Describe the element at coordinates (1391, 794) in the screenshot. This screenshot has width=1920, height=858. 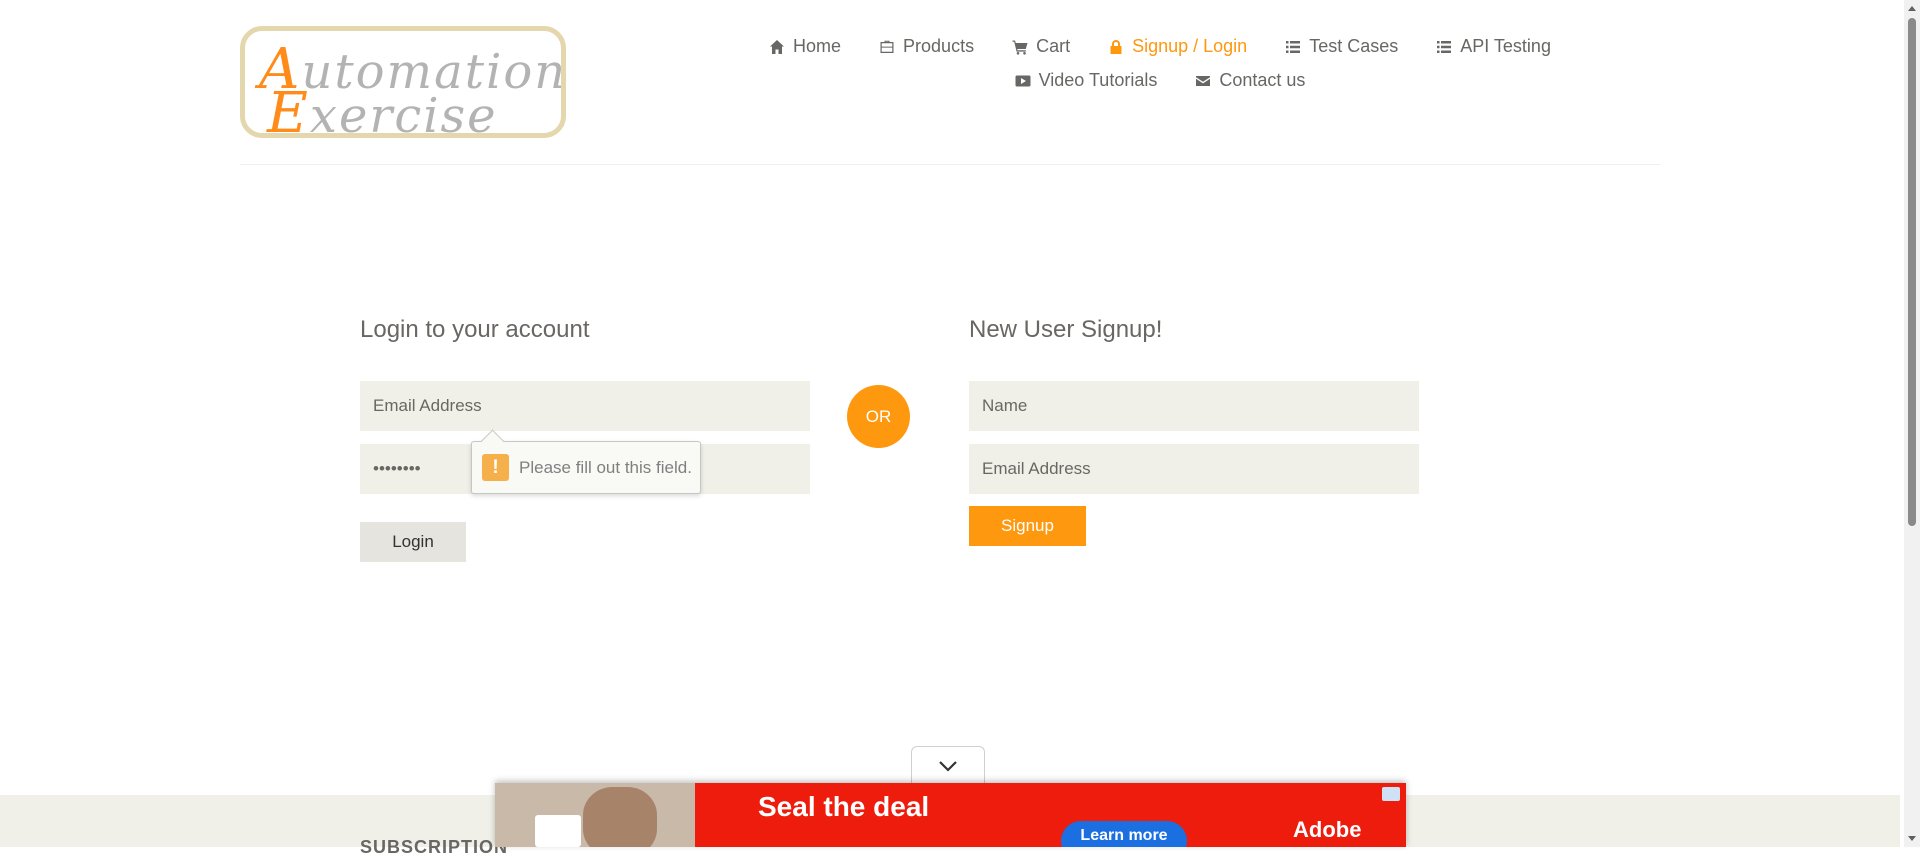
I see `ad-choices-icon` at that location.